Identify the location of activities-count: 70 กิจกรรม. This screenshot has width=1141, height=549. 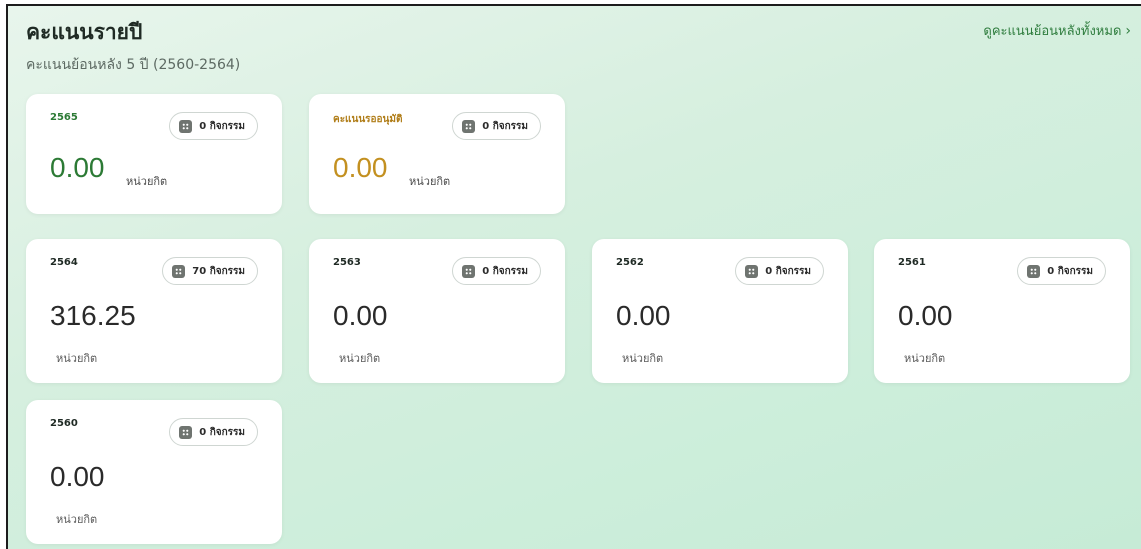
(218, 271).